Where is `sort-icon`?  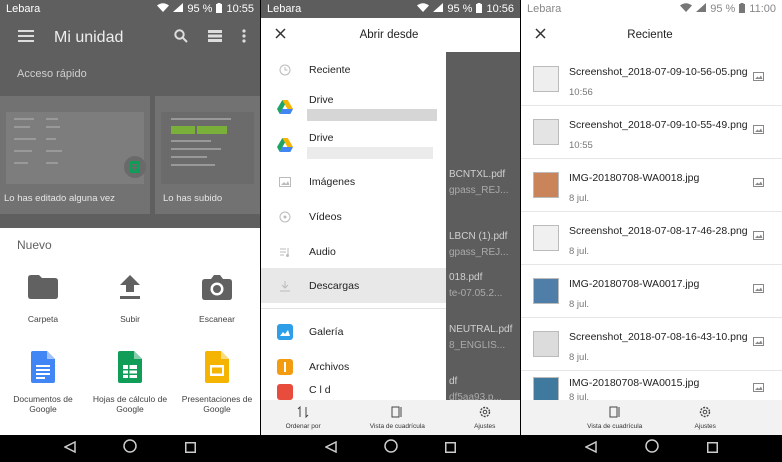
sort-icon is located at coordinates (303, 412).